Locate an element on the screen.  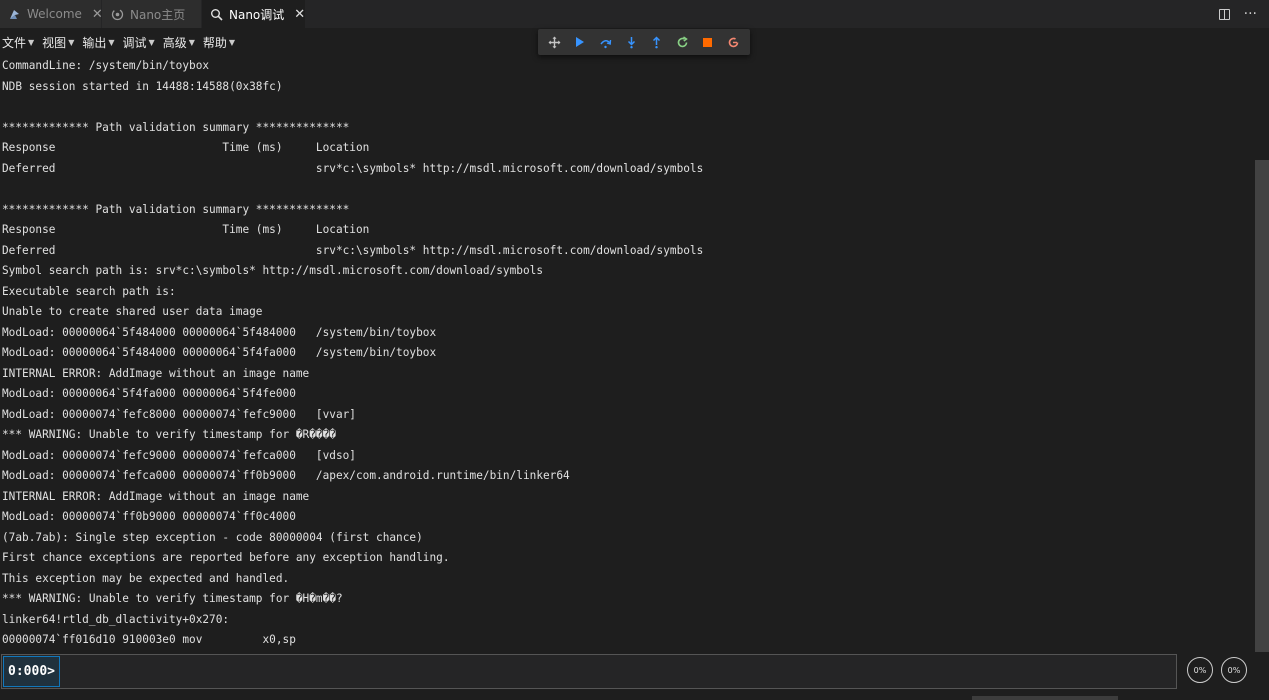
tab-nano-home: Nano主页 is located at coordinates (152, 14).